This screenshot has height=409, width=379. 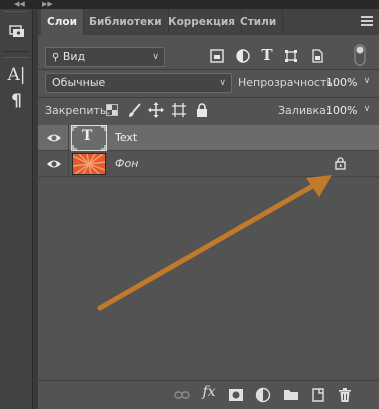 What do you see at coordinates (156, 110) in the screenshot?
I see `lock-position-move-icon` at bounding box center [156, 110].